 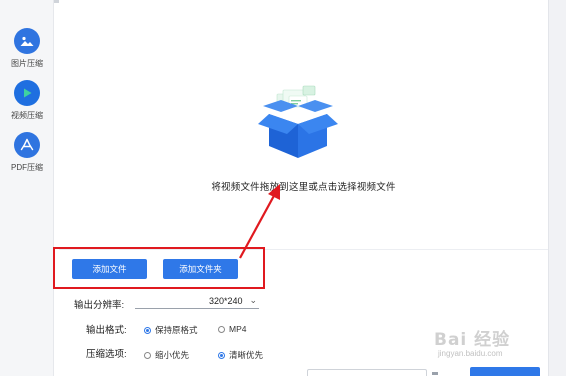 What do you see at coordinates (435, 373) in the screenshot?
I see `browse-icon` at bounding box center [435, 373].